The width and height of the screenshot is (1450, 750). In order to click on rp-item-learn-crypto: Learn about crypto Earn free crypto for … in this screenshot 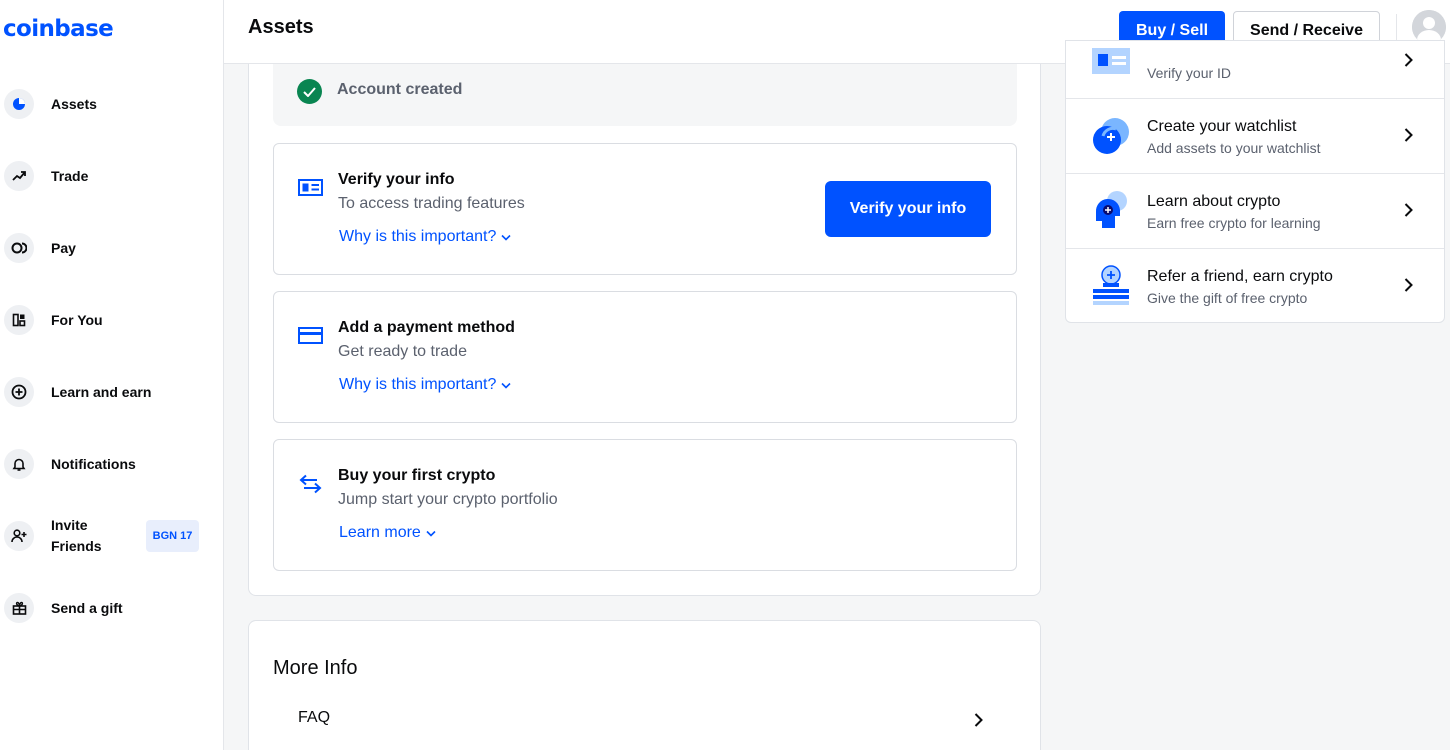, I will do `click(1255, 211)`.